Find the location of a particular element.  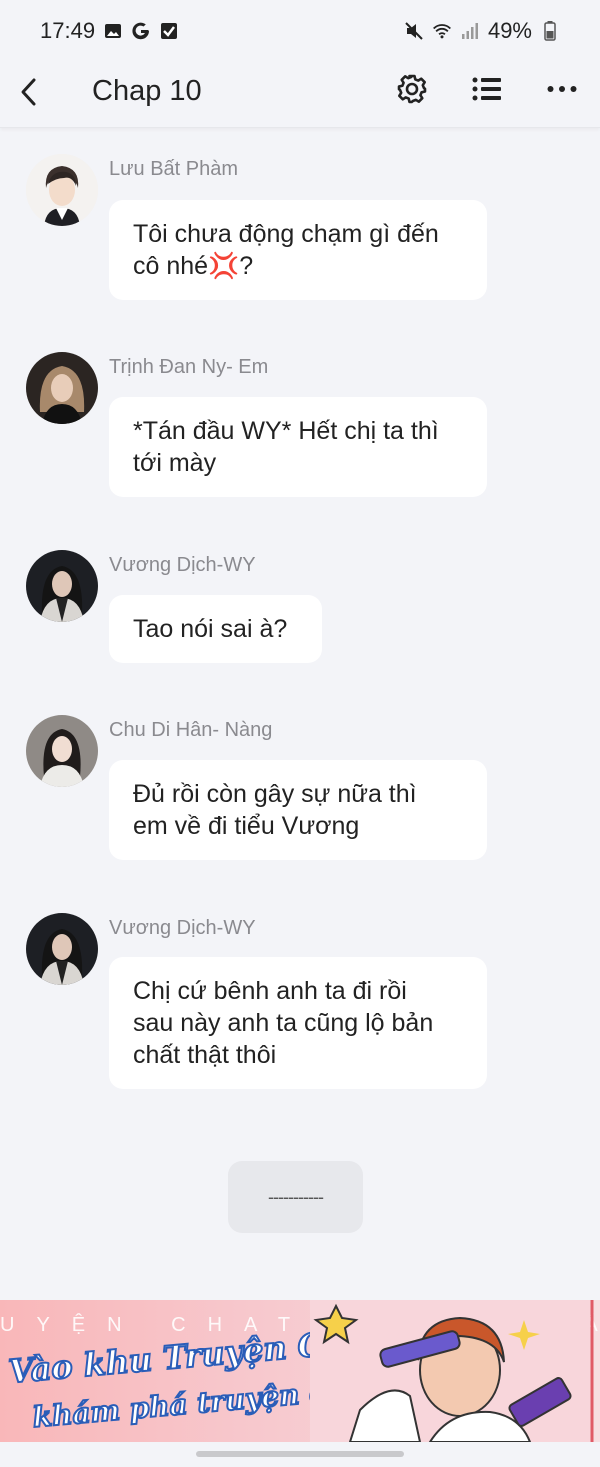

app-bar: Chap 10 is located at coordinates (300, 95).